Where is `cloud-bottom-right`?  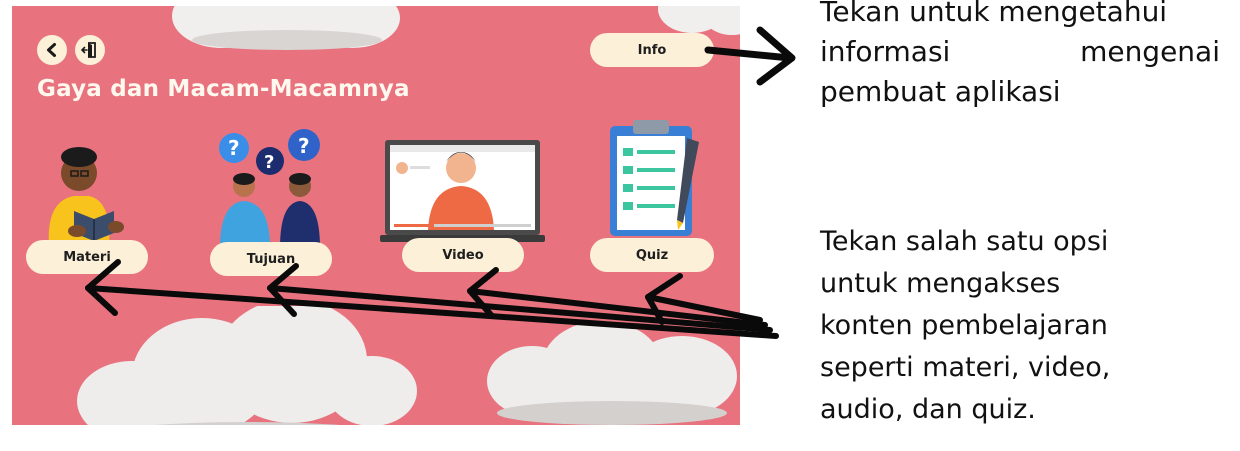
cloud-bottom-right is located at coordinates (611, 373).